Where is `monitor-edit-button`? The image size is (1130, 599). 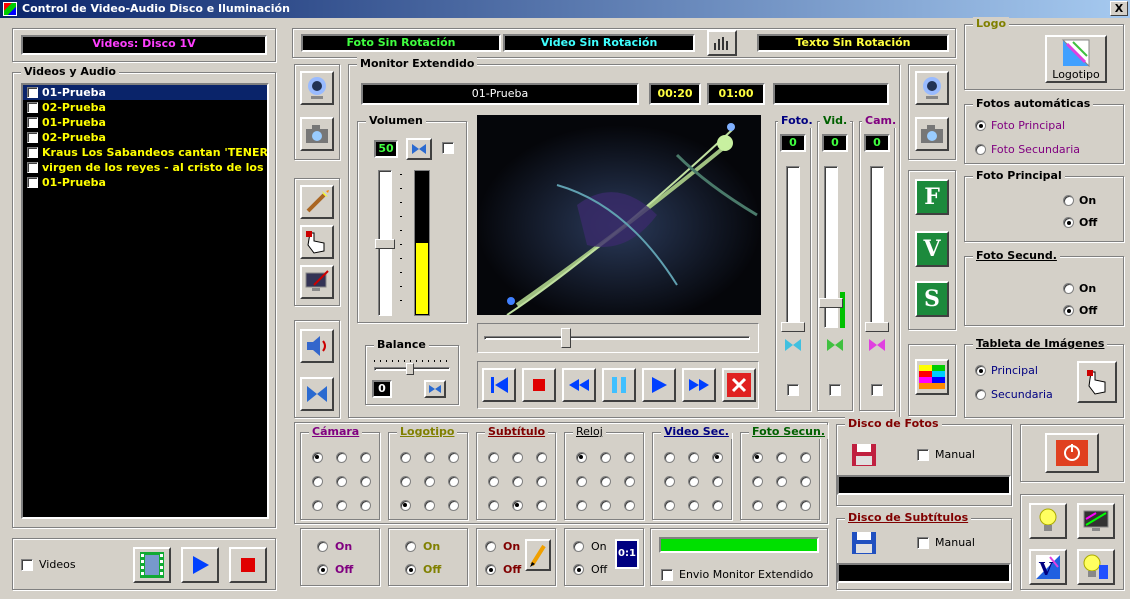
monitor-edit-button is located at coordinates (317, 282).